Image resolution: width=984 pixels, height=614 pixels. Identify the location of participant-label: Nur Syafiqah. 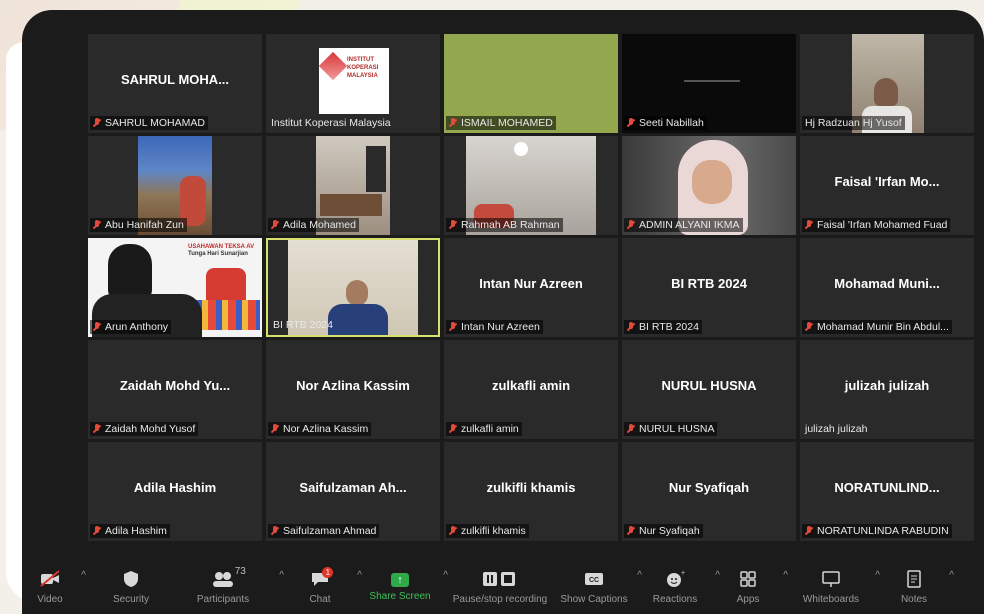
(663, 531).